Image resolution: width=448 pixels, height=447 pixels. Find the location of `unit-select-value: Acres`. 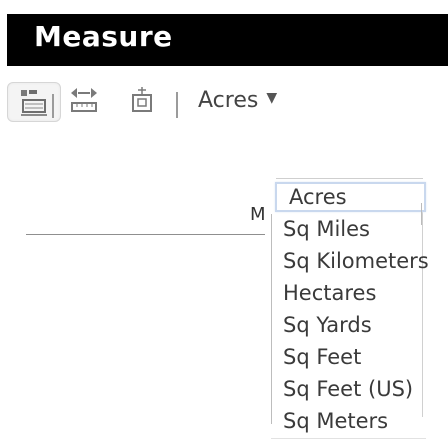

unit-select-value: Acres is located at coordinates (228, 100).